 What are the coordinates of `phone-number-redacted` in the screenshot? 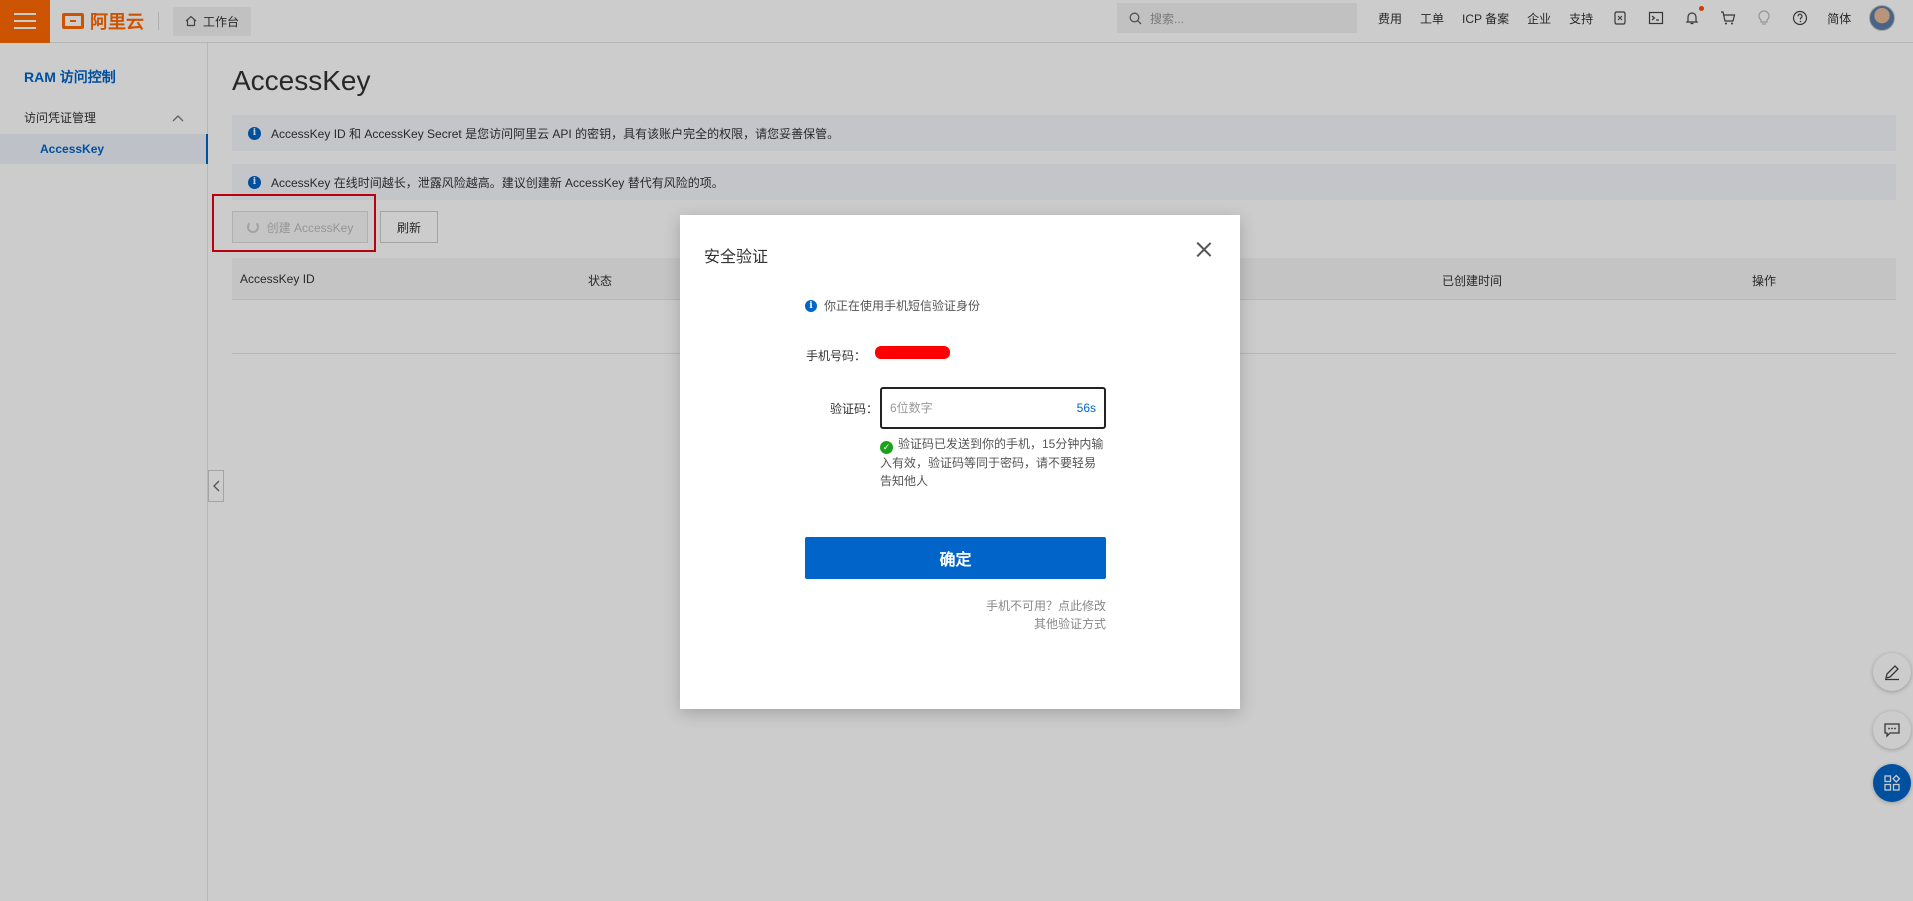 It's located at (912, 352).